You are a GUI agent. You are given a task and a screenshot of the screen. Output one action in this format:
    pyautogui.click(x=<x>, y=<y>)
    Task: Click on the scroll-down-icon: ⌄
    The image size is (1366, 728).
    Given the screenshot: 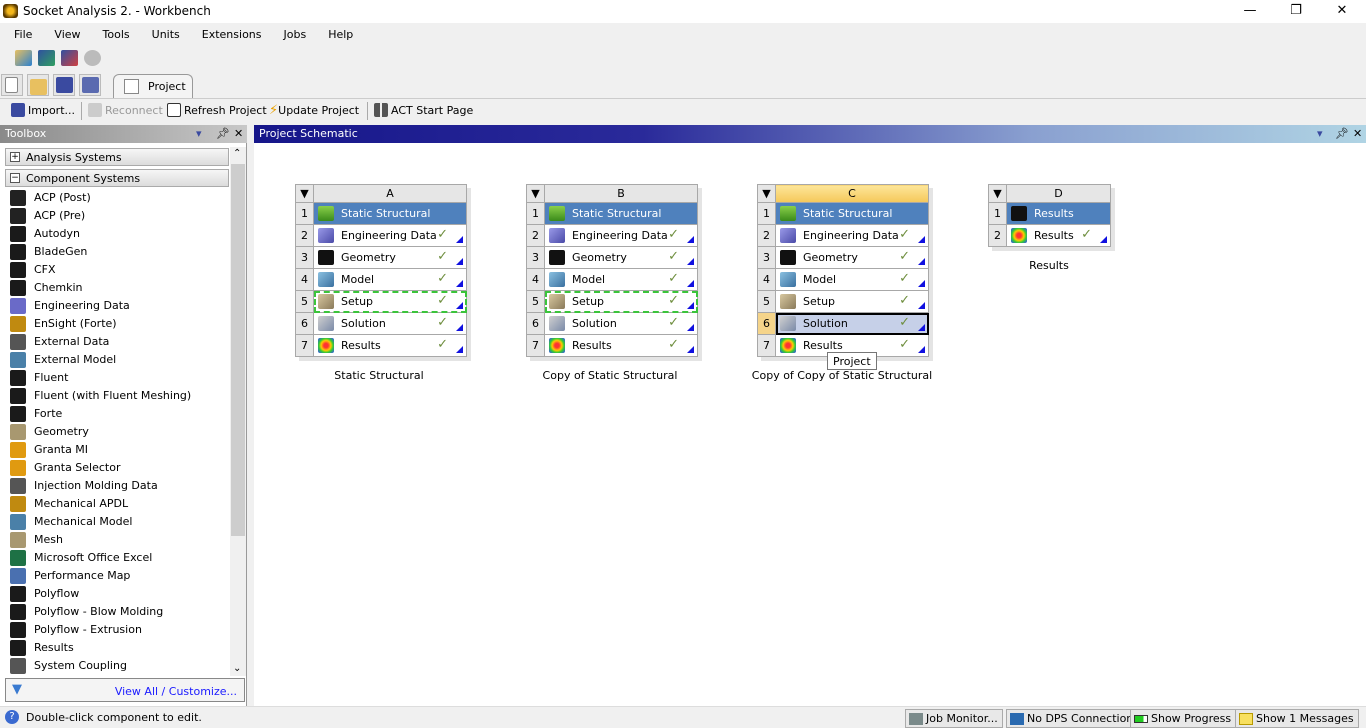 What is the action you would take?
    pyautogui.click(x=237, y=668)
    